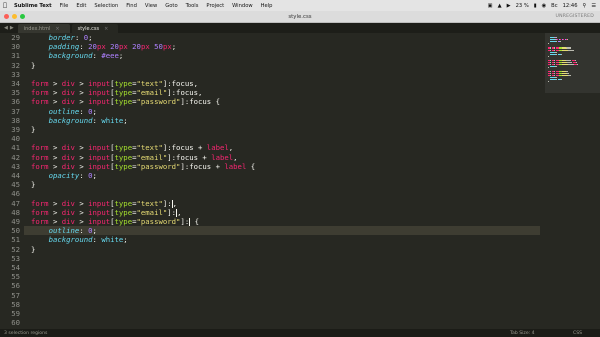 The width and height of the screenshot is (600, 337). What do you see at coordinates (64, 6) in the screenshot?
I see `menu-file: File` at bounding box center [64, 6].